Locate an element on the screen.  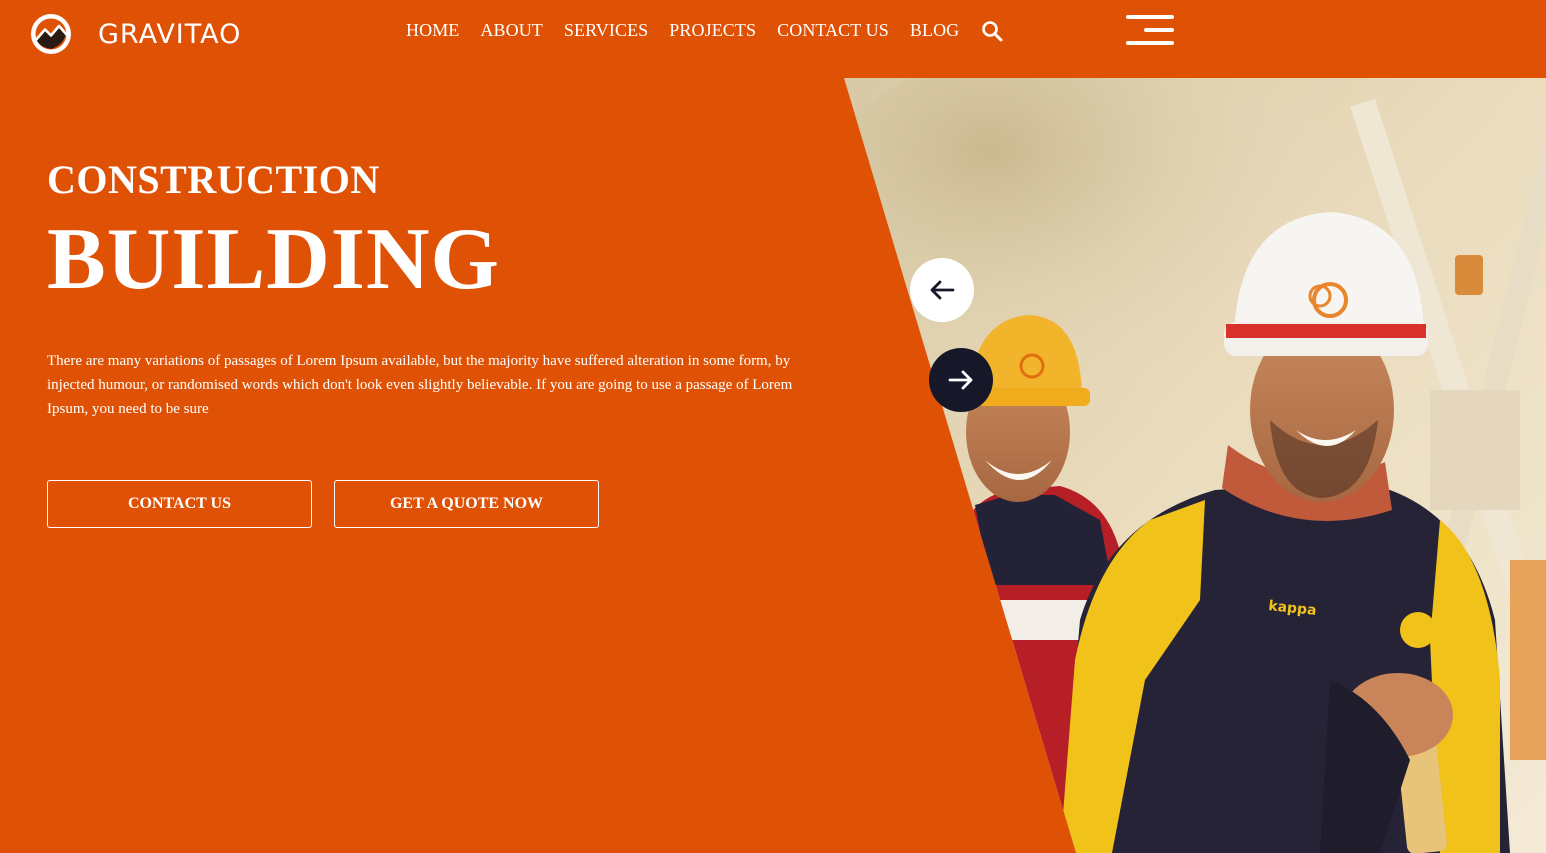
nav-item-projects: PROJECTS is located at coordinates (712, 30).